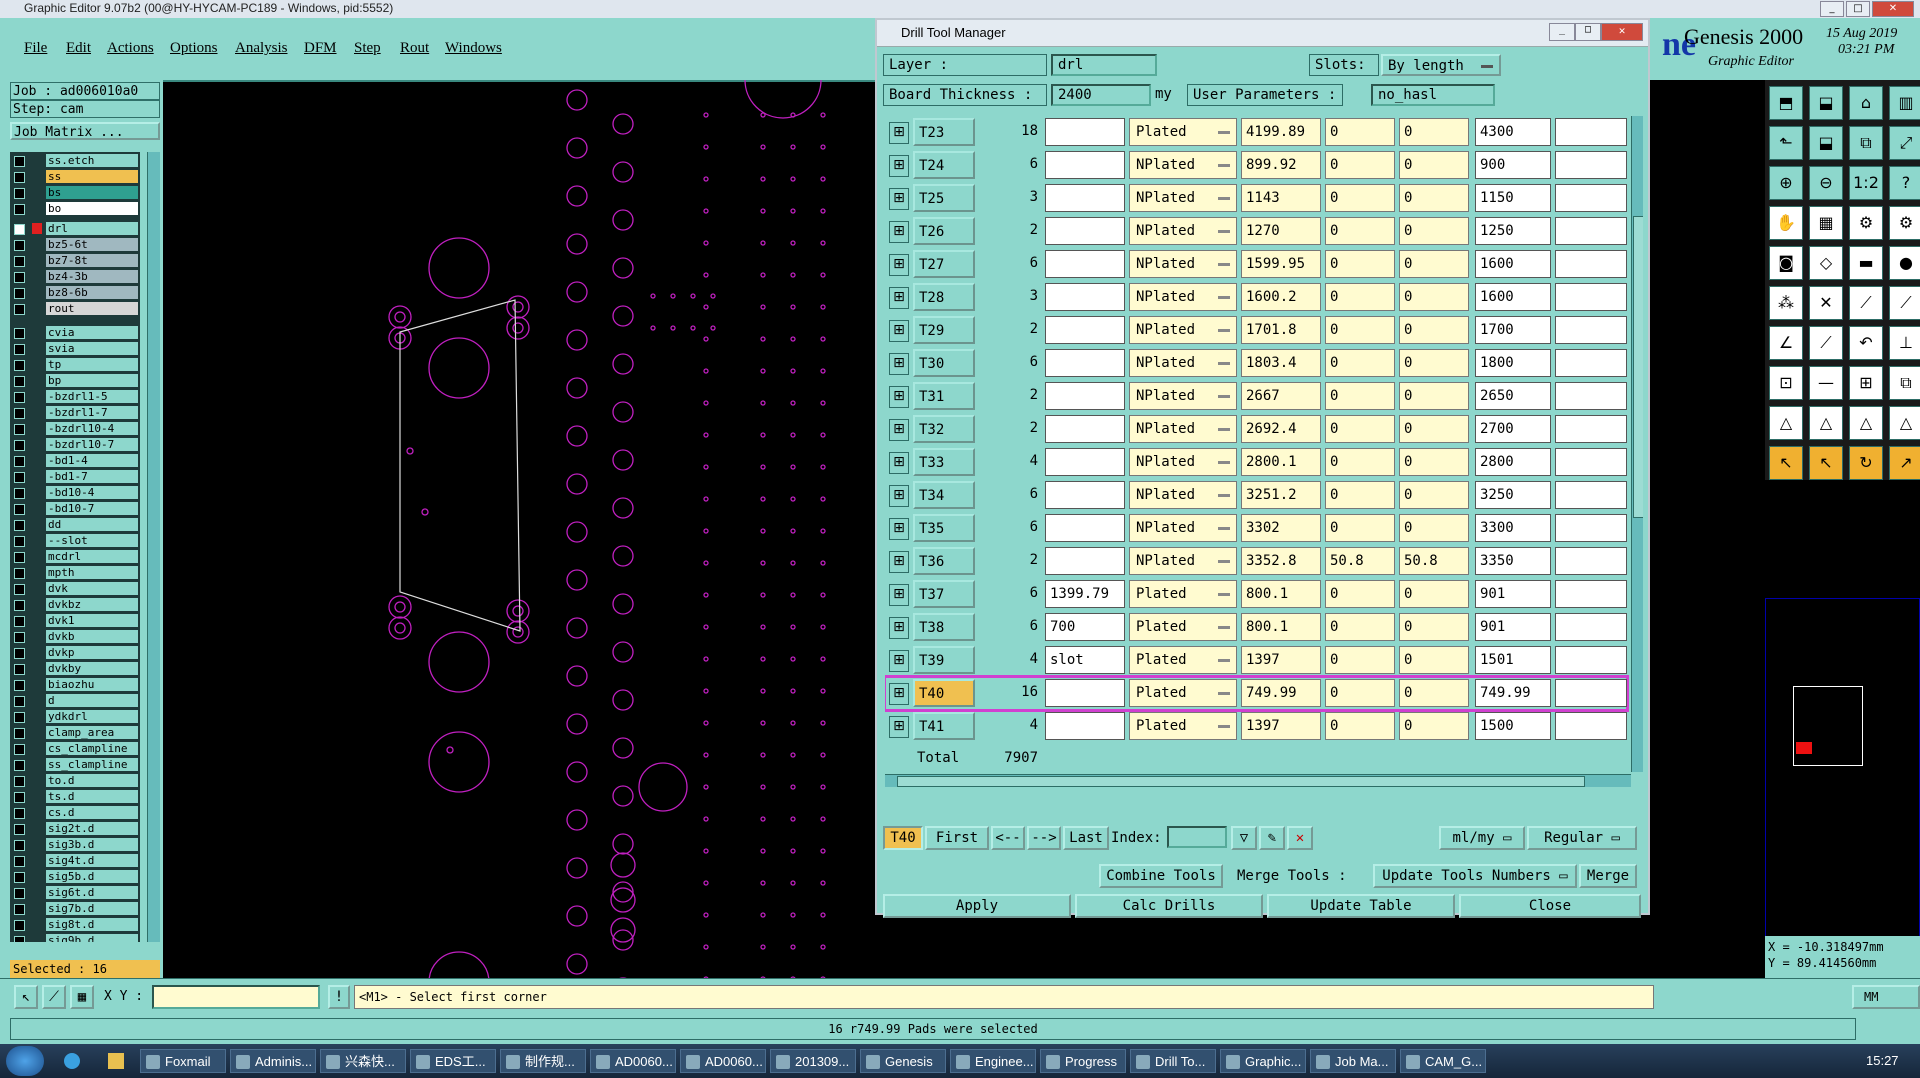 Image resolution: width=1920 pixels, height=1078 pixels. What do you see at coordinates (74, 813) in the screenshot?
I see `layer-row: cs.d` at bounding box center [74, 813].